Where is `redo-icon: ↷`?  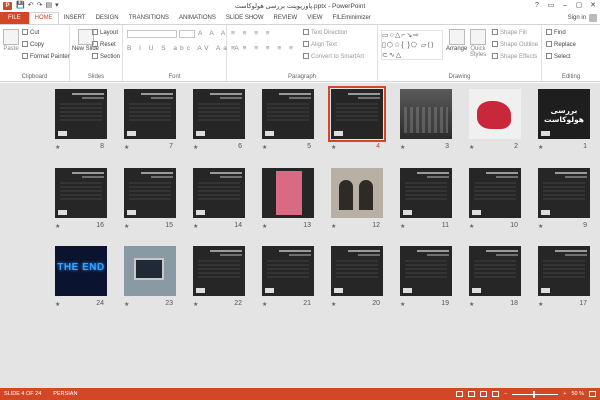 redo-icon: ↷ is located at coordinates (40, 5).